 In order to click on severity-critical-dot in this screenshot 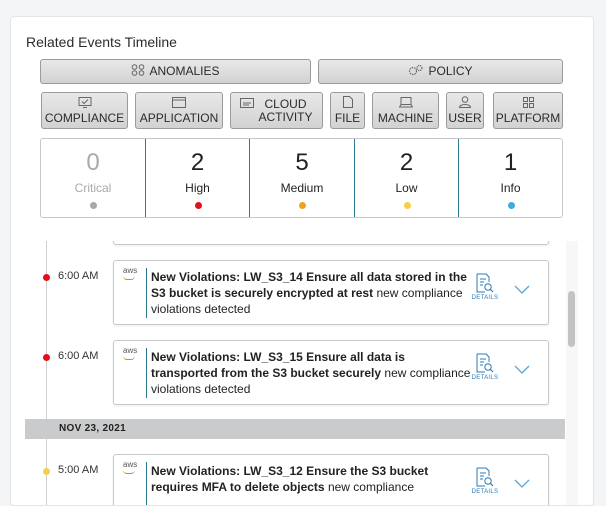, I will do `click(93, 205)`.